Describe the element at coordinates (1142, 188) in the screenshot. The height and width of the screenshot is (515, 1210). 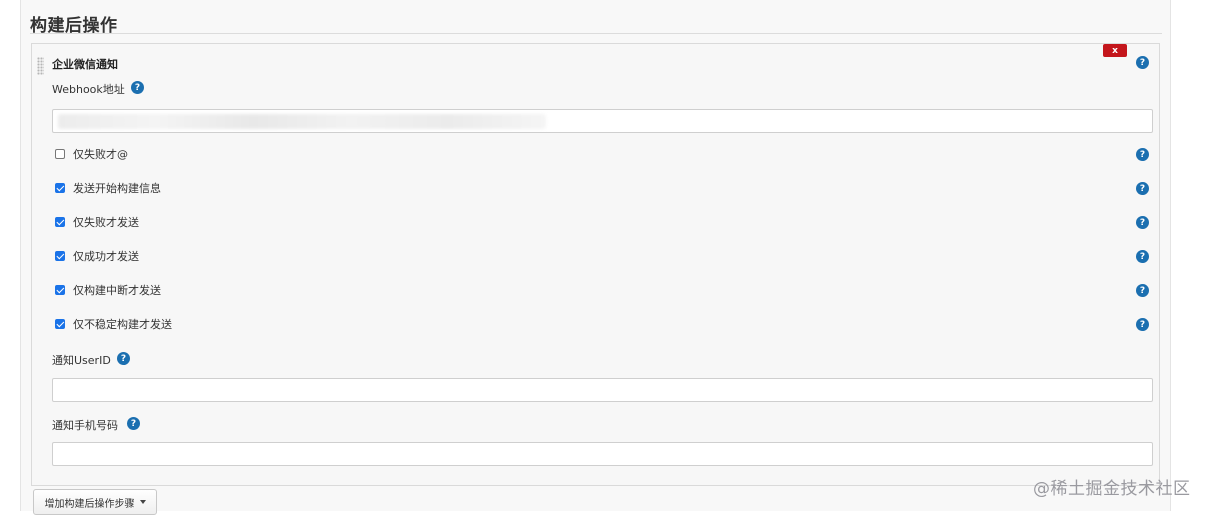
I see `option-send-start-help-icon: ?` at that location.